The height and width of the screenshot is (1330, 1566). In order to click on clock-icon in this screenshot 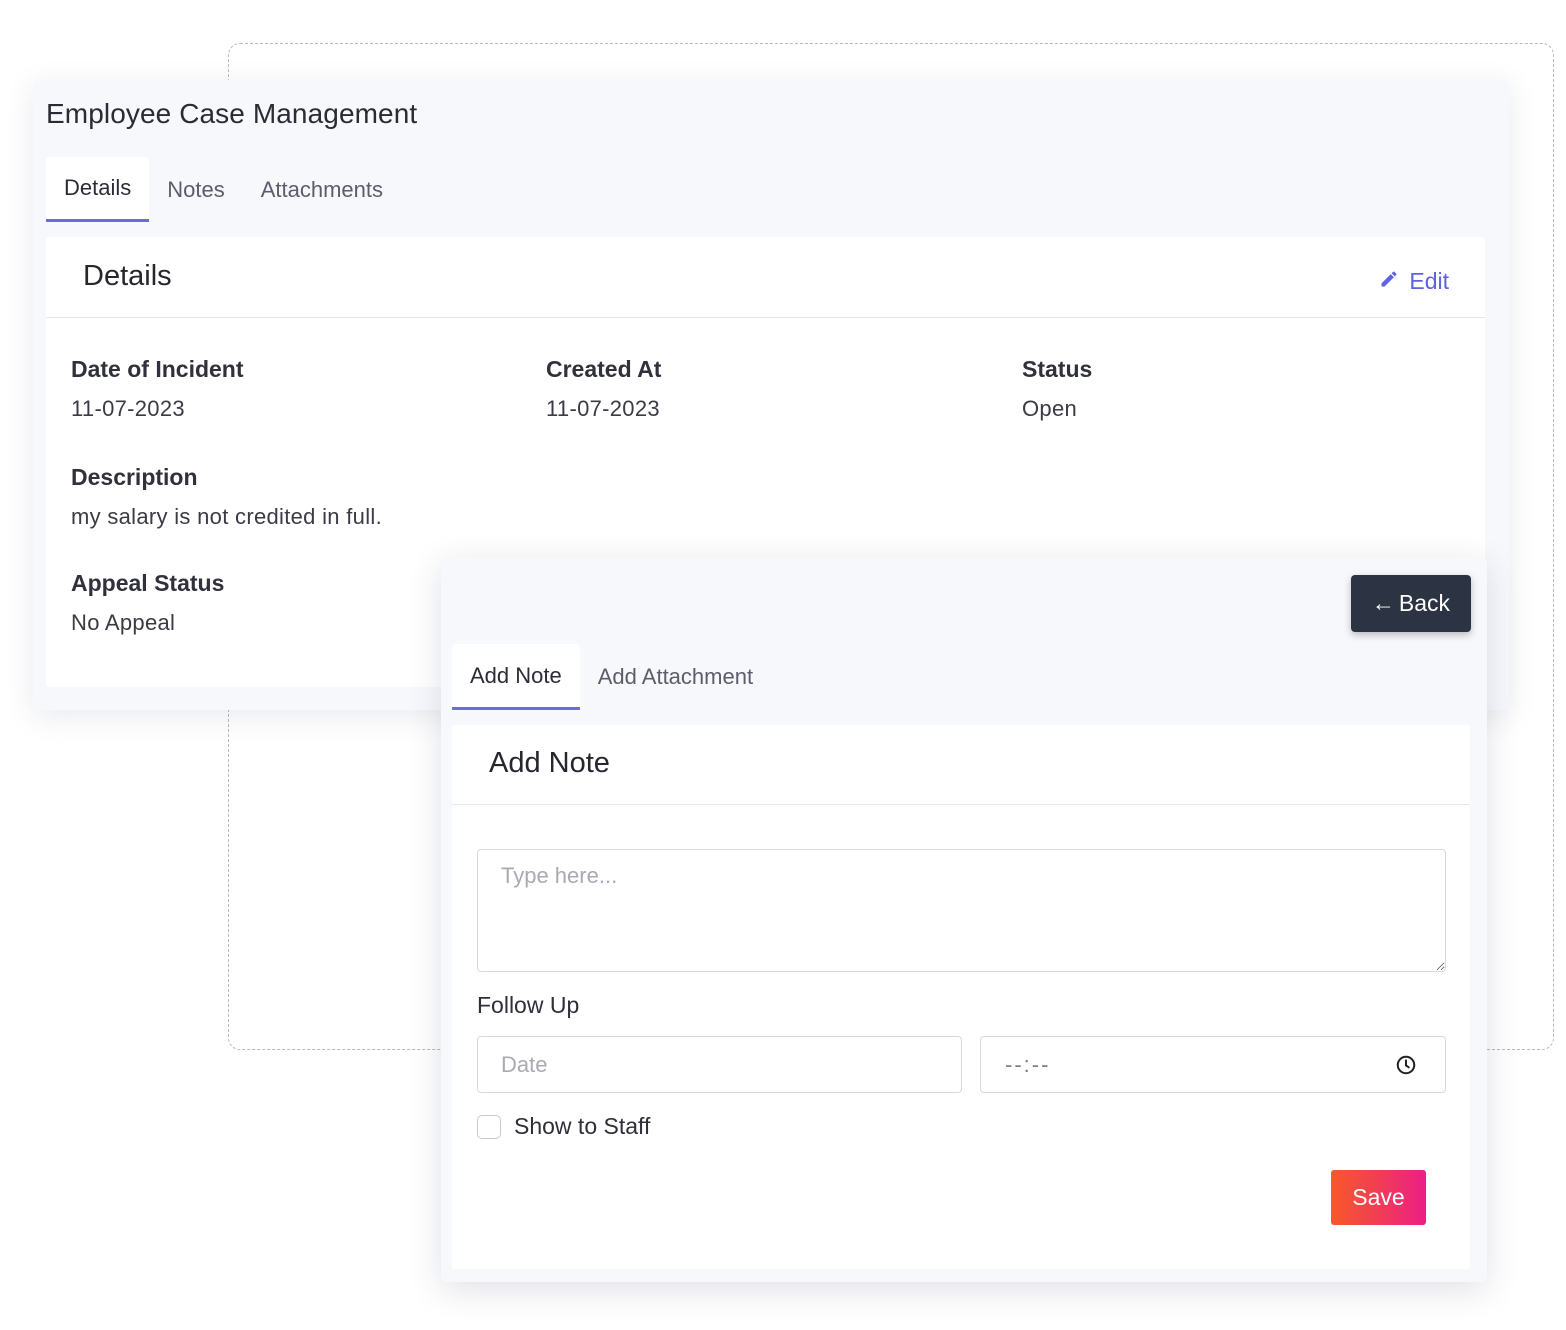, I will do `click(1406, 1065)`.